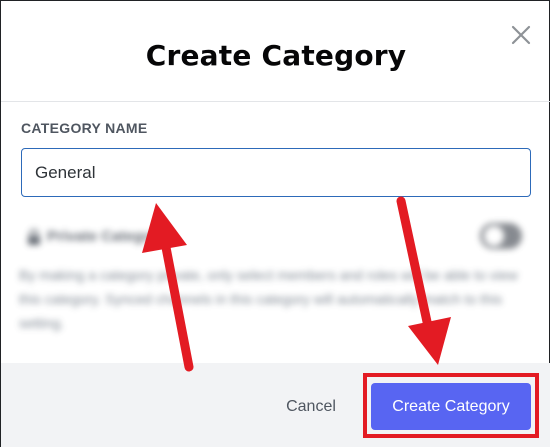 This screenshot has width=550, height=447. What do you see at coordinates (34, 237) in the screenshot?
I see `lock-icon` at bounding box center [34, 237].